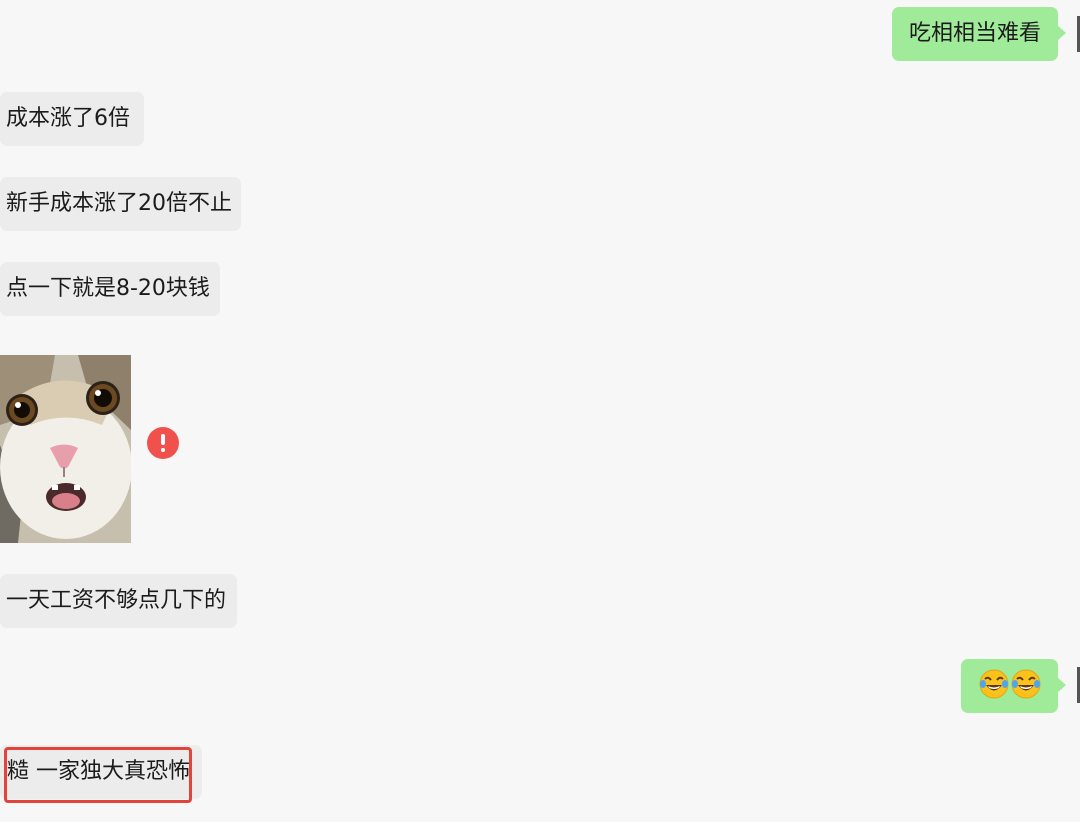 The height and width of the screenshot is (822, 1080). I want to click on surprised-cat-graphic, so click(65, 449).